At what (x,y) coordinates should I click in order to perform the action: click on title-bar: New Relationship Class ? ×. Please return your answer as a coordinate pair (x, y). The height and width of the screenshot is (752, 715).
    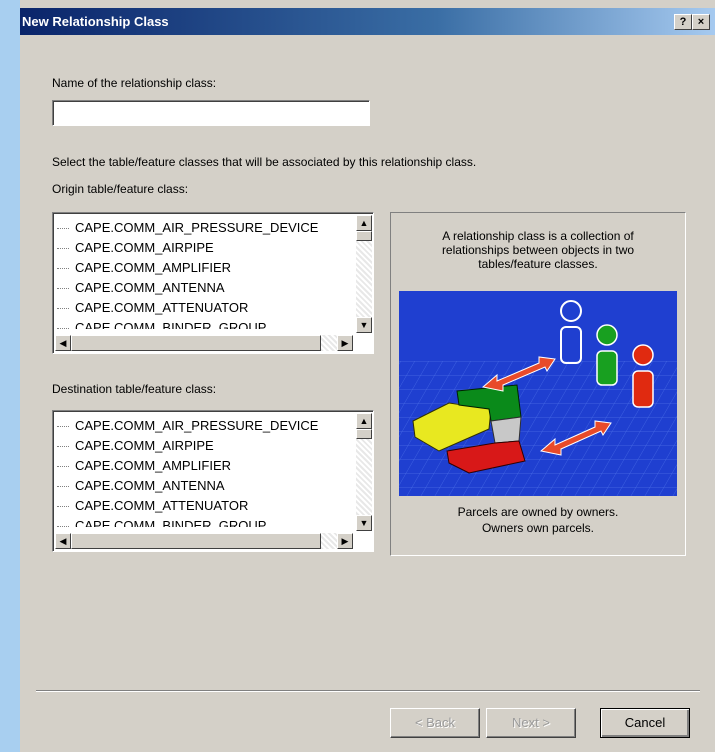
    Looking at the image, I should click on (367, 21).